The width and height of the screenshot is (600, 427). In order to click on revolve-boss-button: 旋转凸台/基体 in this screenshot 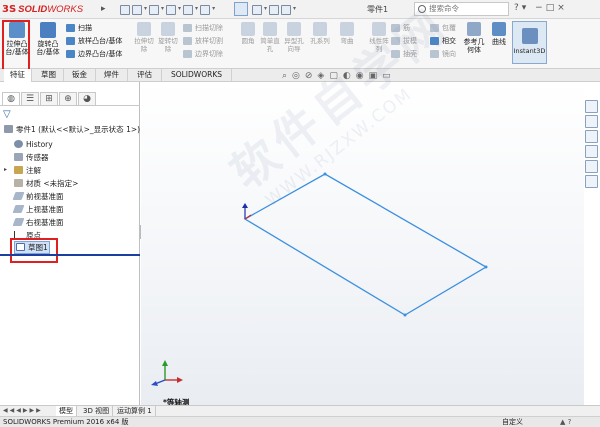, I will do `click(48, 43)`.